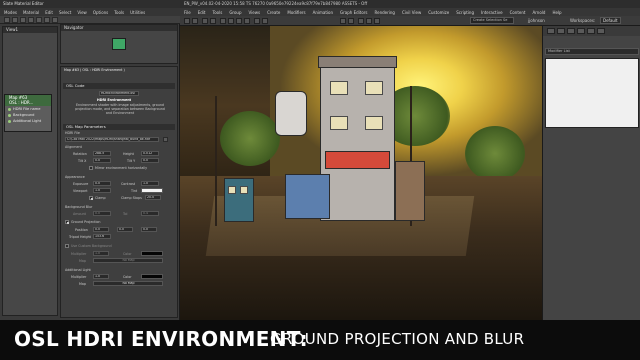  What do you see at coordinates (10, 12) in the screenshot?
I see `slate-menu-item: Modes` at bounding box center [10, 12].